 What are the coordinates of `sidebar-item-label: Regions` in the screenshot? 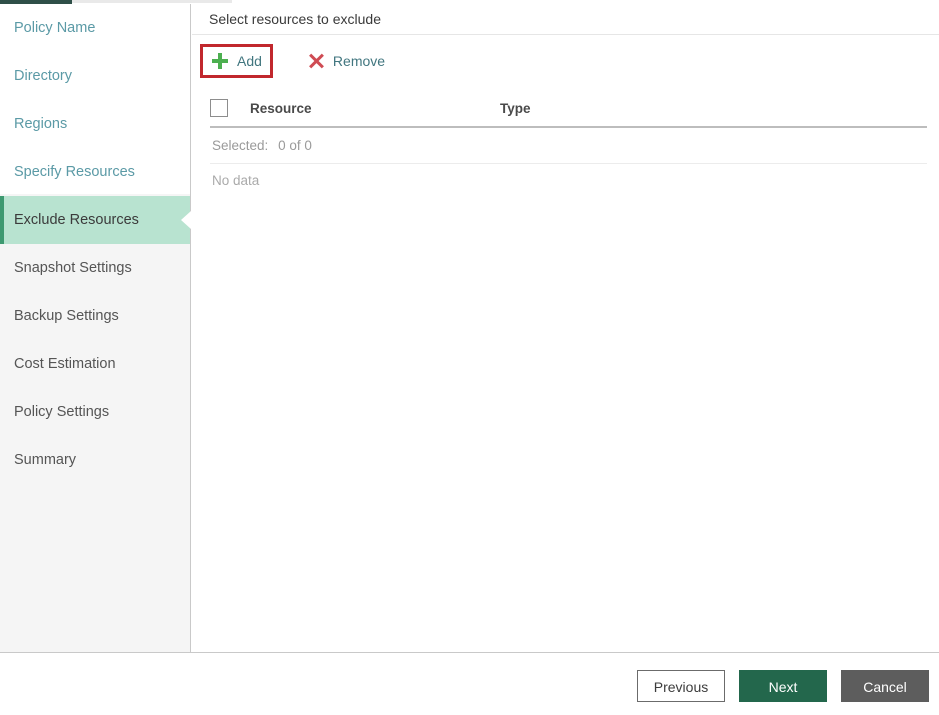 It's located at (41, 124).